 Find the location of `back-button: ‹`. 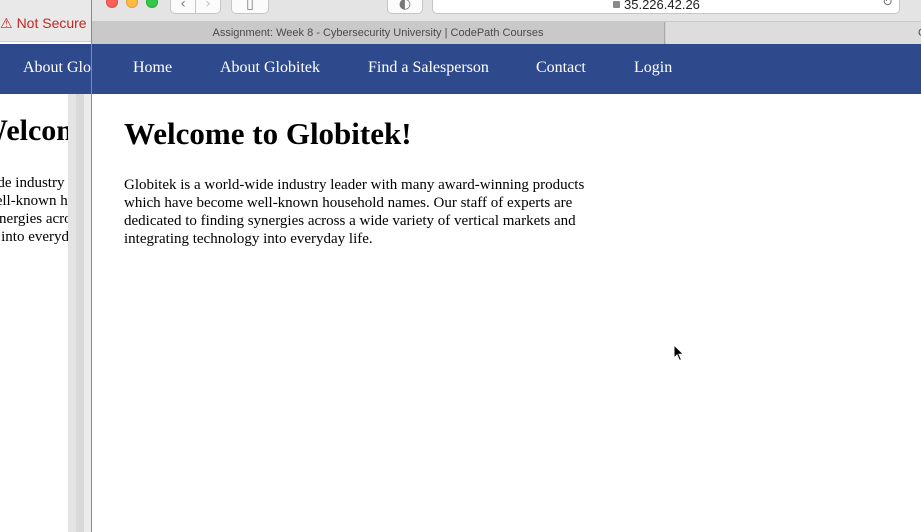

back-button: ‹ is located at coordinates (183, 7).